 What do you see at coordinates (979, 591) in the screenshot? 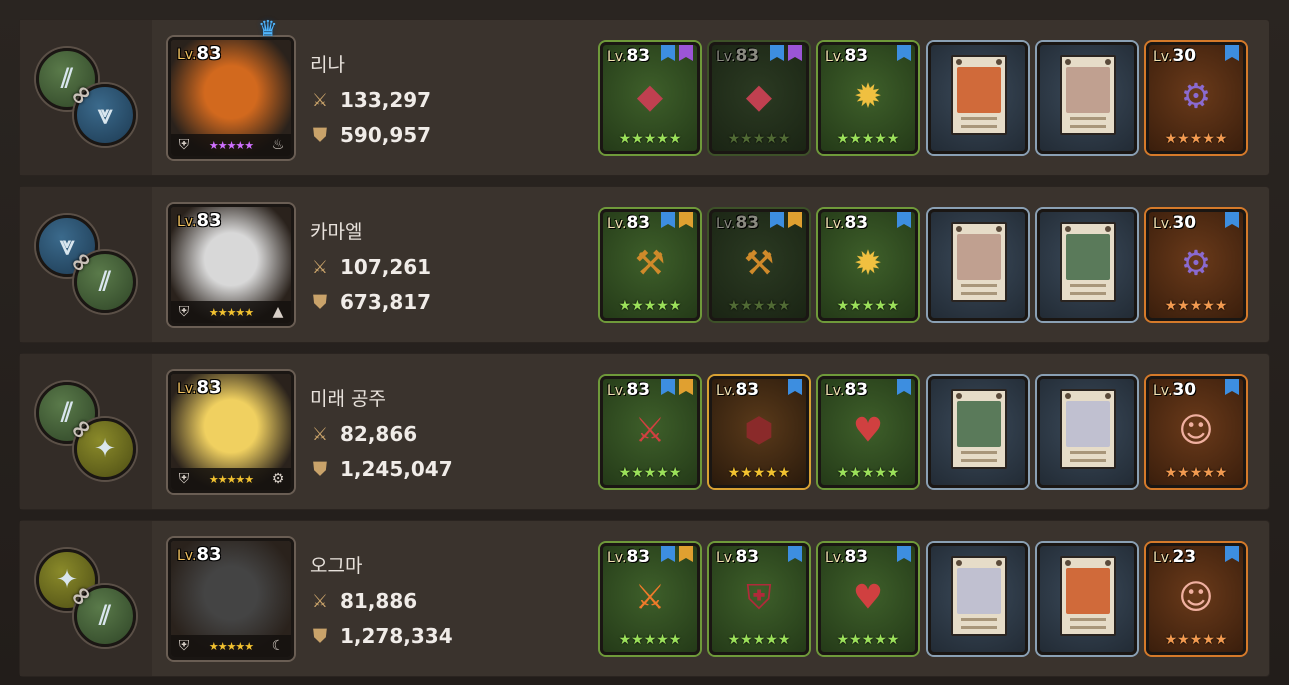
I see `card-picture` at bounding box center [979, 591].